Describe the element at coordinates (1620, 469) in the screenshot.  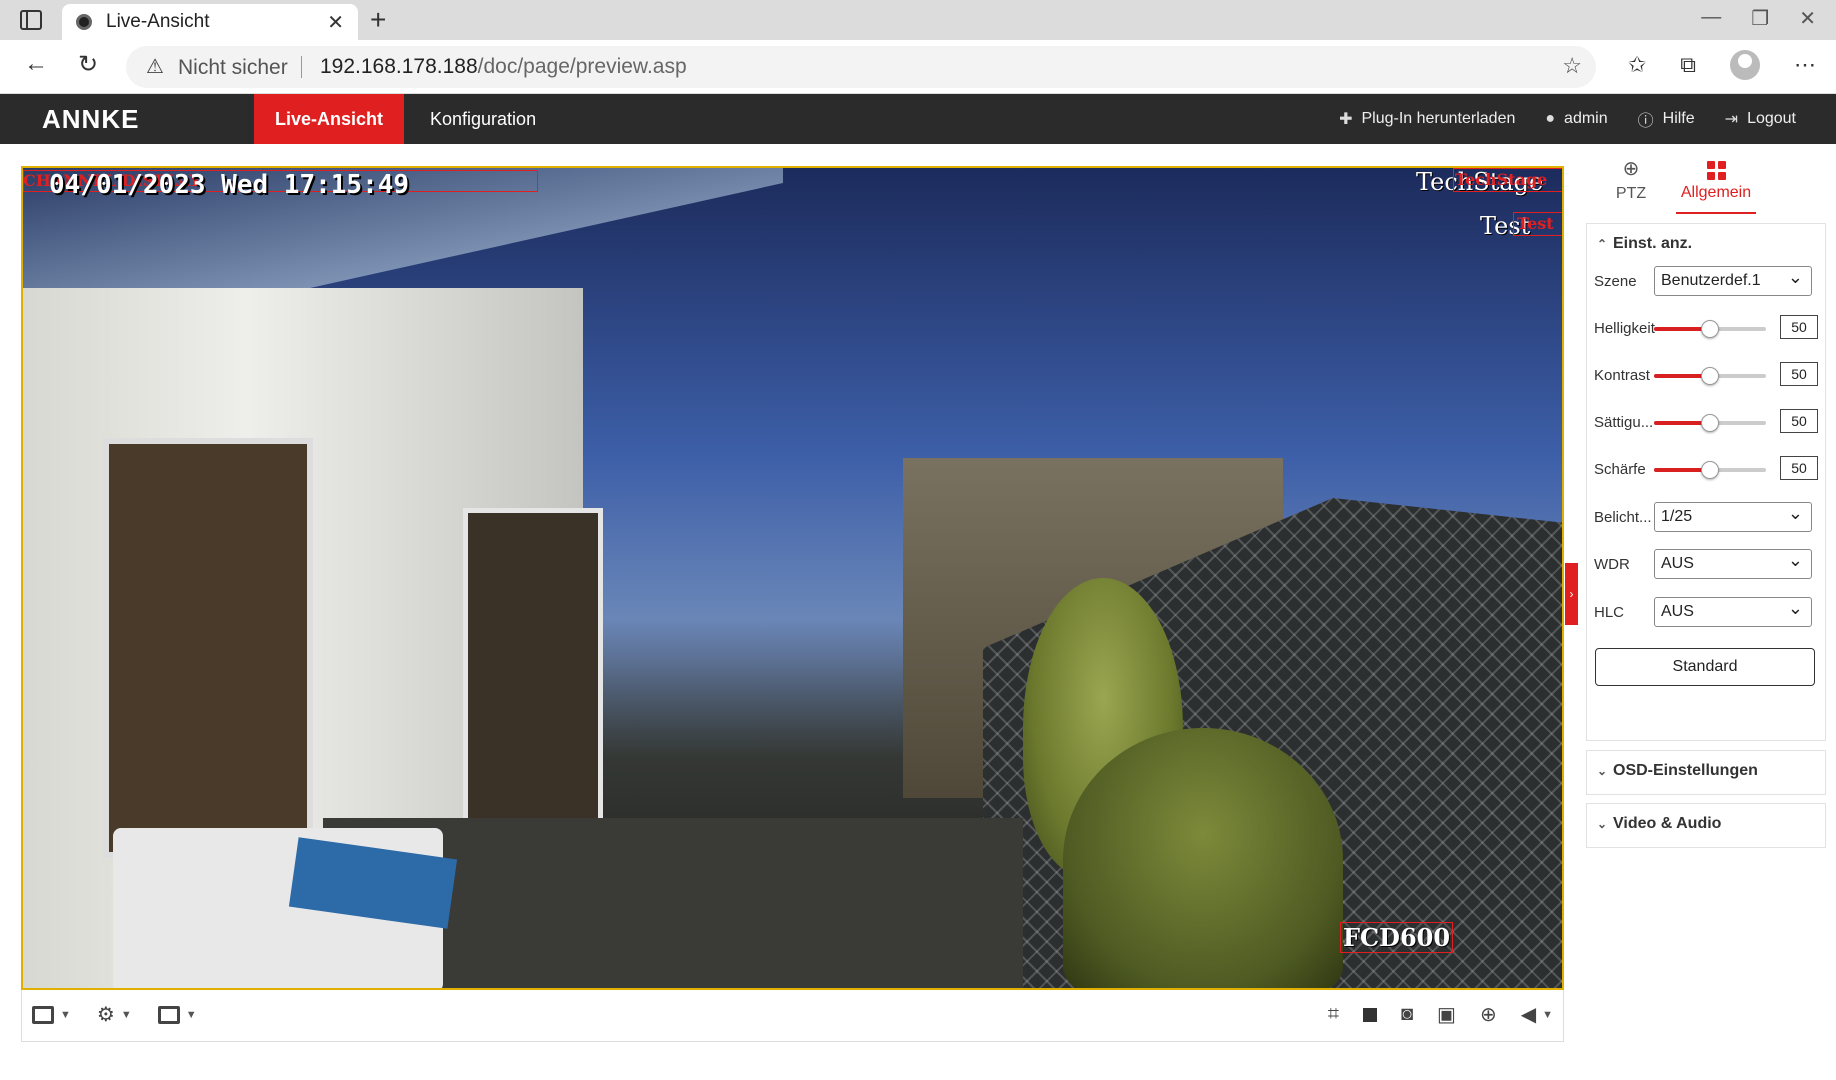
I see `sharpness-label: Schärfe` at that location.